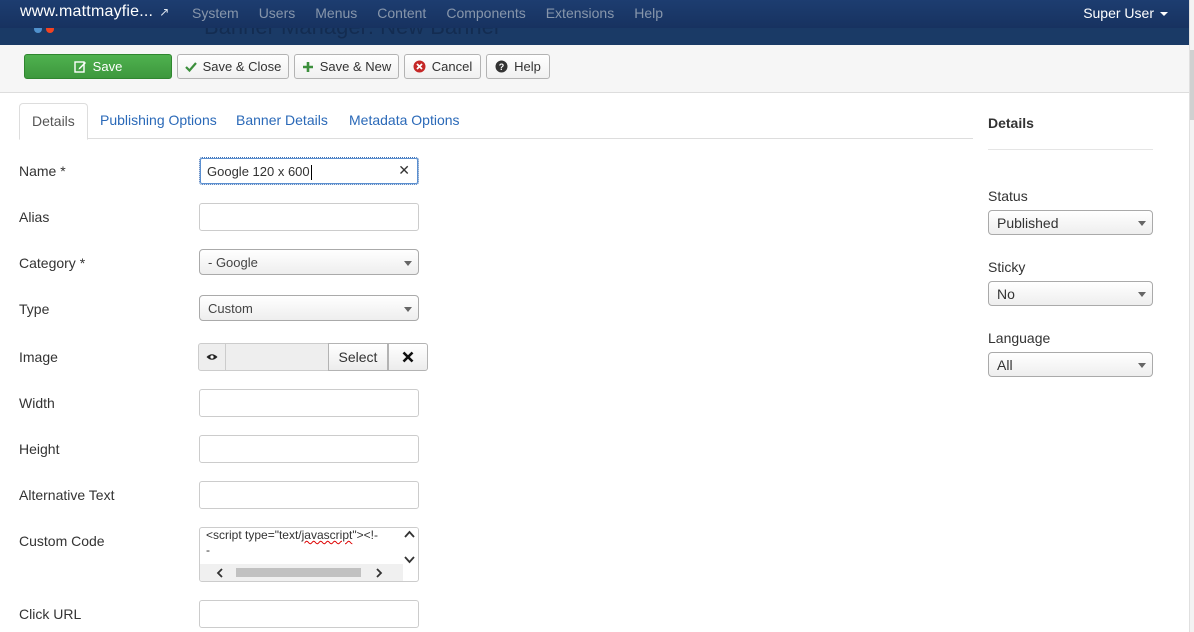  Describe the element at coordinates (107, 66) in the screenshot. I see `save-label: Save` at that location.